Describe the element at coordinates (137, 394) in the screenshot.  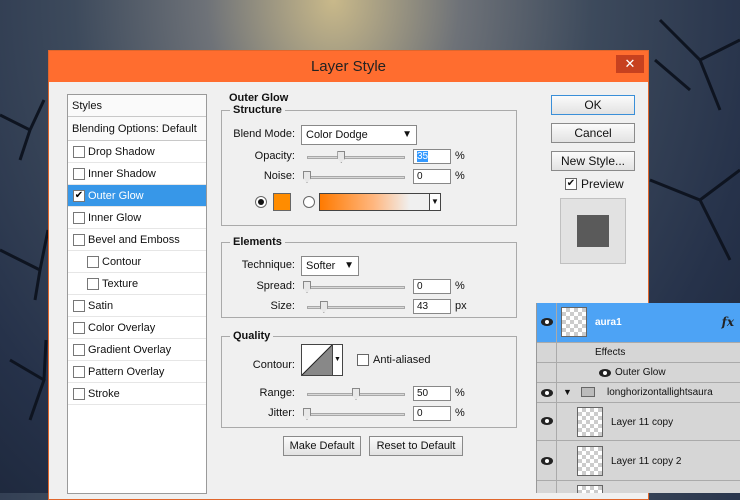
I see `style-item: Stroke` at that location.